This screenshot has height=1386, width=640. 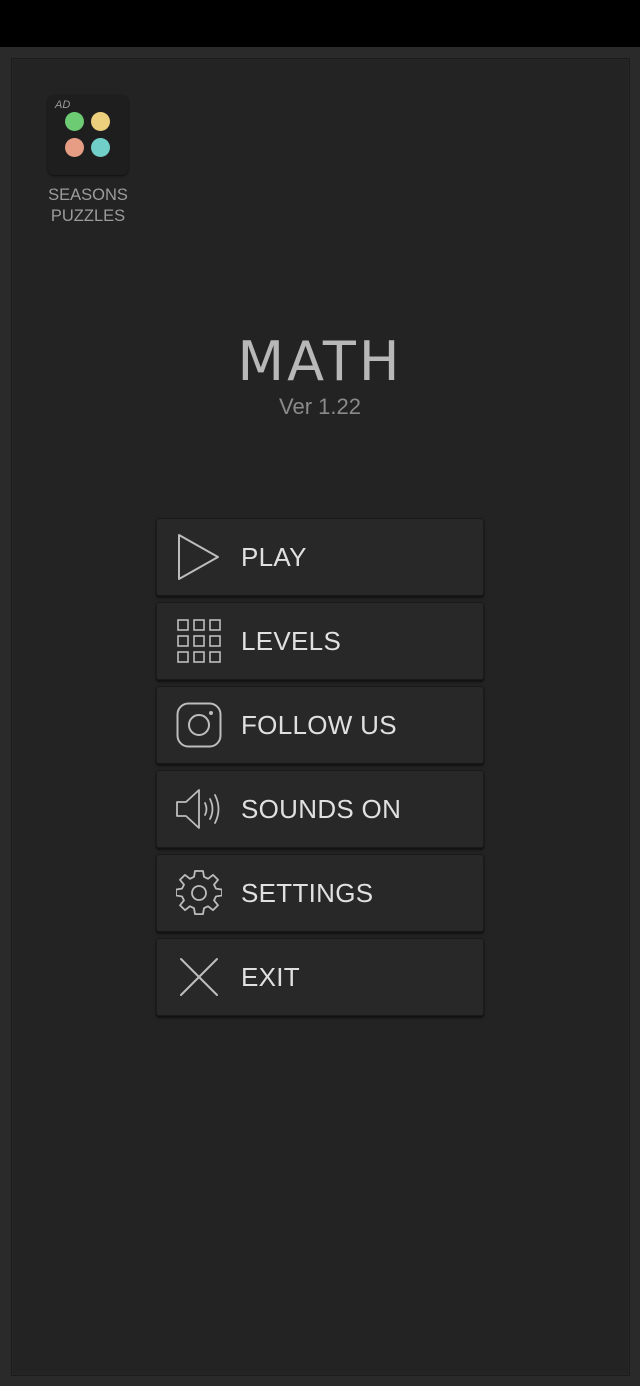 I want to click on exit-label: EXIT, so click(x=270, y=976).